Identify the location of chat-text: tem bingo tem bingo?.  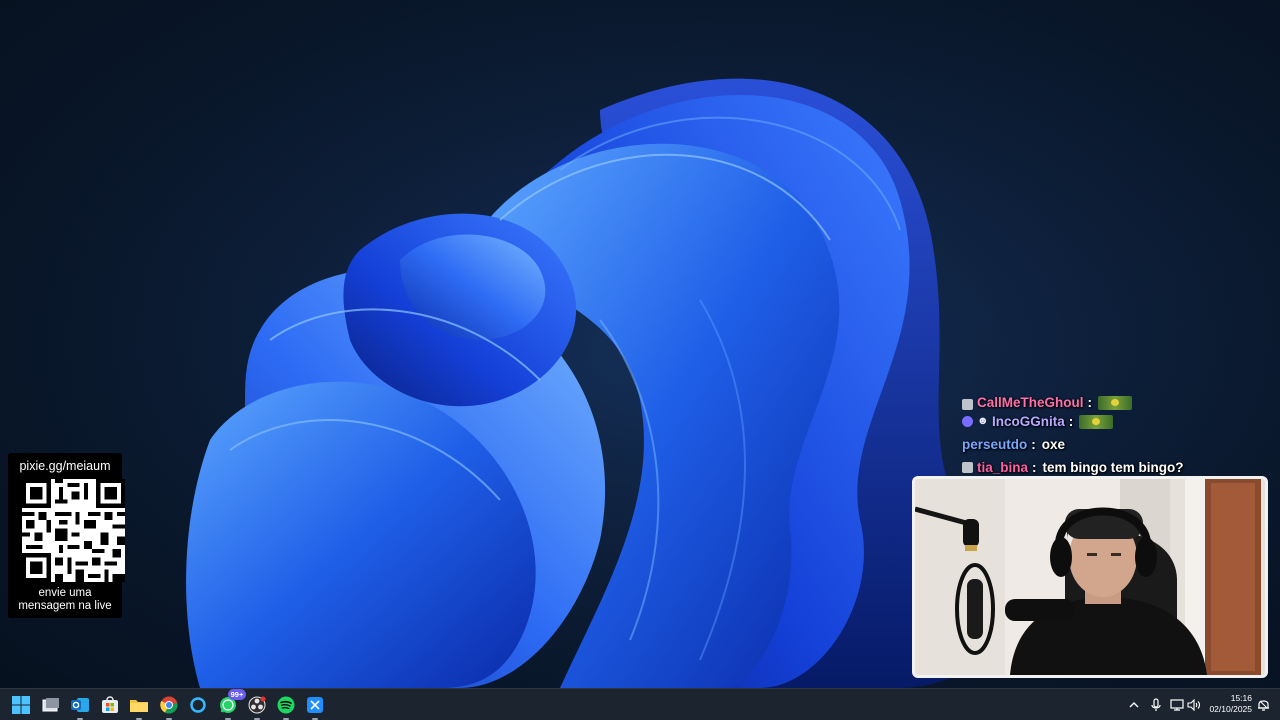
(1113, 467).